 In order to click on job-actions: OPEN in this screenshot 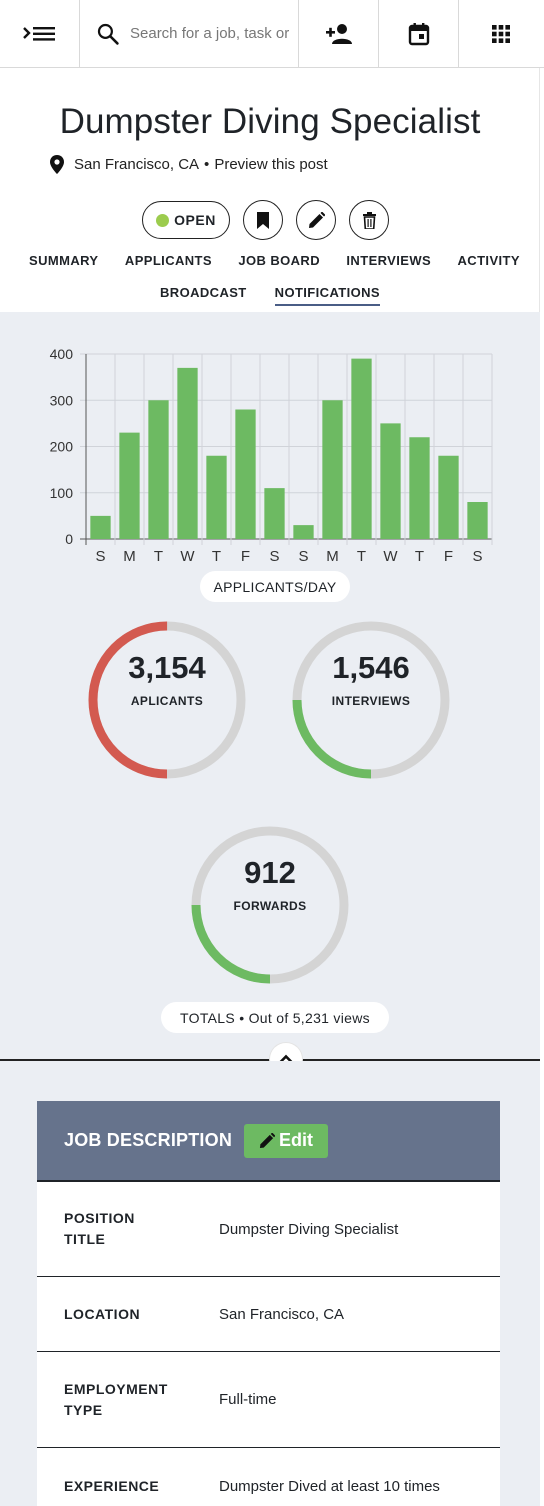, I will do `click(265, 220)`.